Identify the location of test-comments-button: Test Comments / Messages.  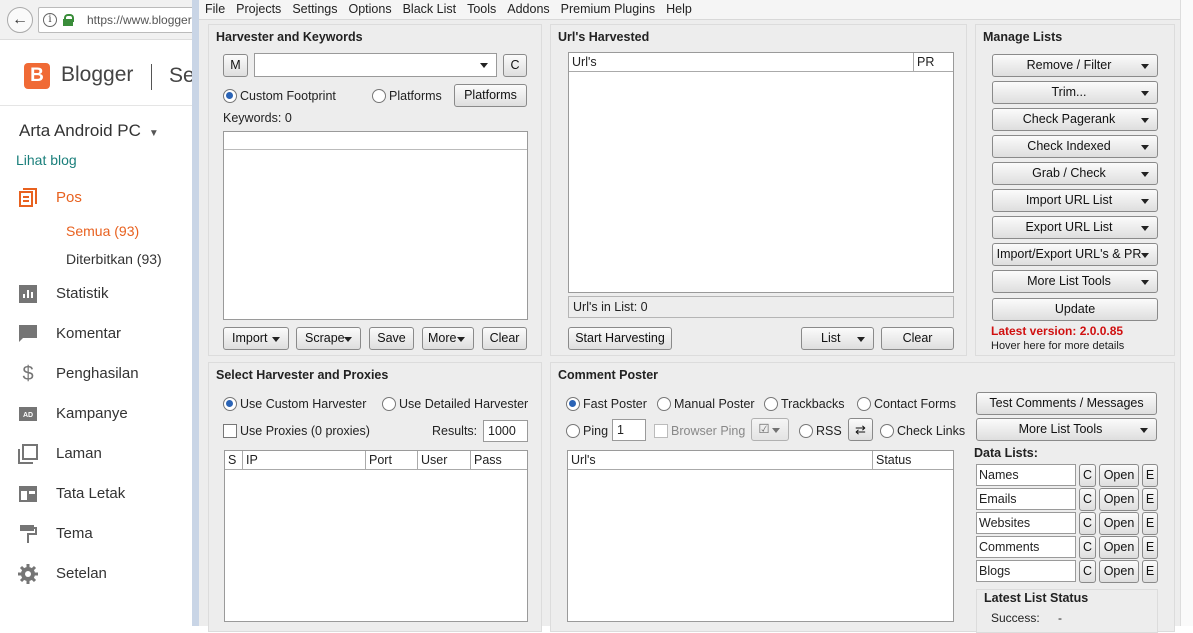
(1066, 403).